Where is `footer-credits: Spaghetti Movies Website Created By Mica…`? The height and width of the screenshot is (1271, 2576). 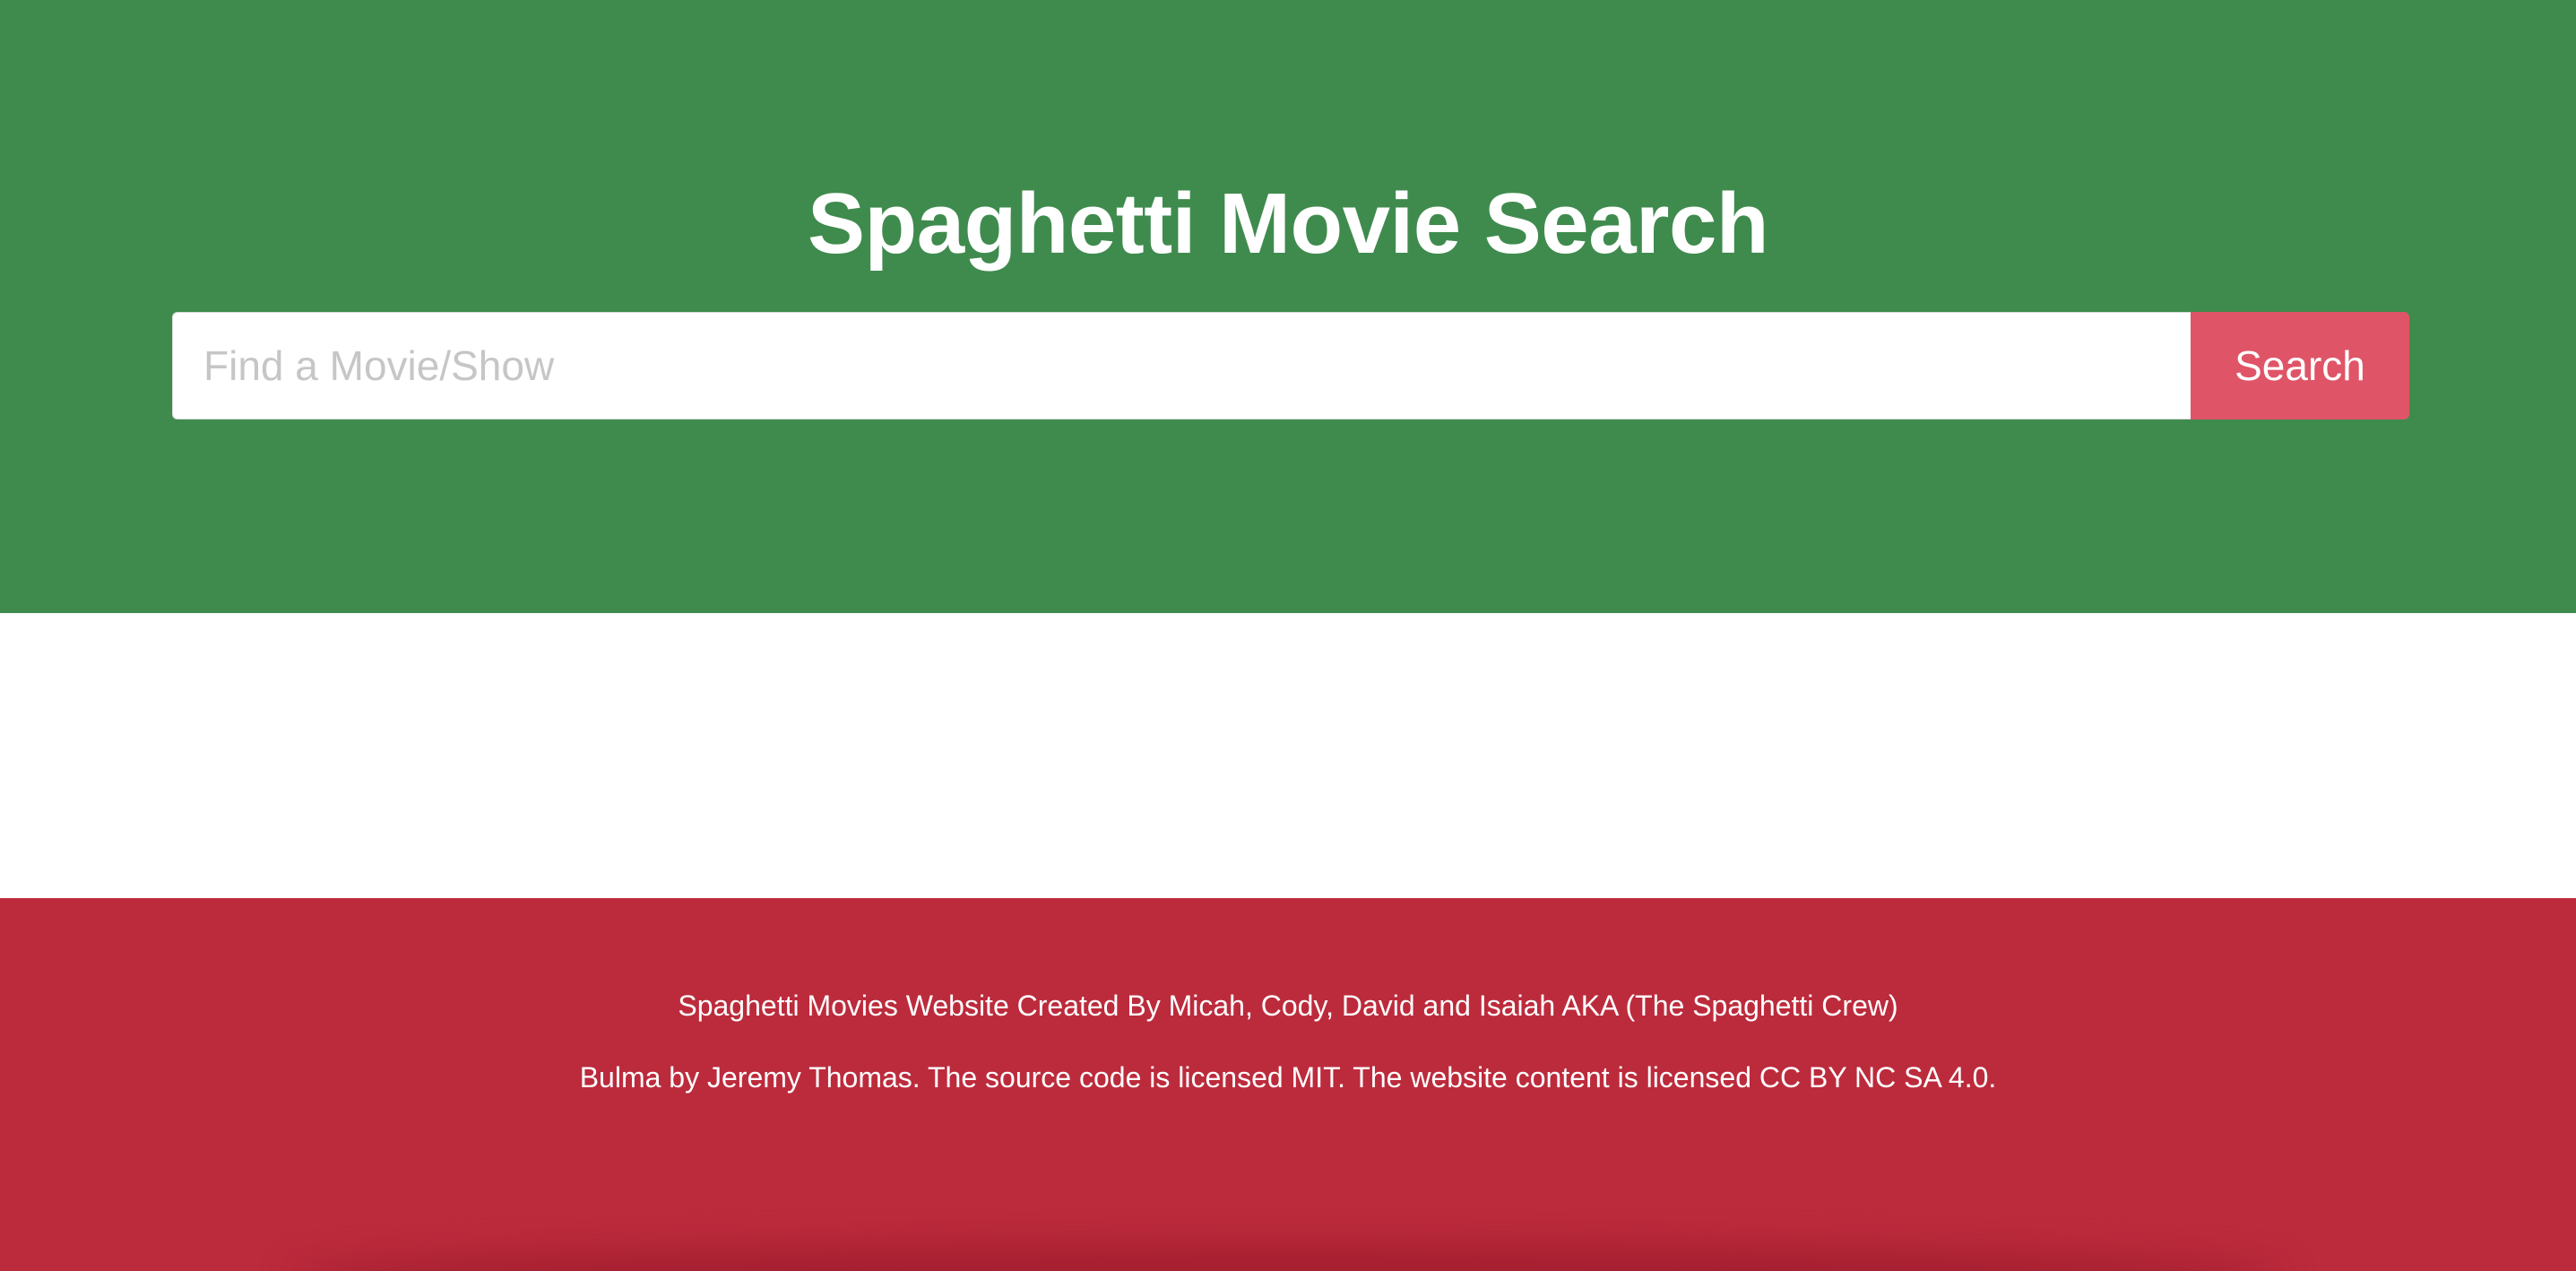
footer-credits: Spaghetti Movies Website Created By Mica… is located at coordinates (1288, 1006).